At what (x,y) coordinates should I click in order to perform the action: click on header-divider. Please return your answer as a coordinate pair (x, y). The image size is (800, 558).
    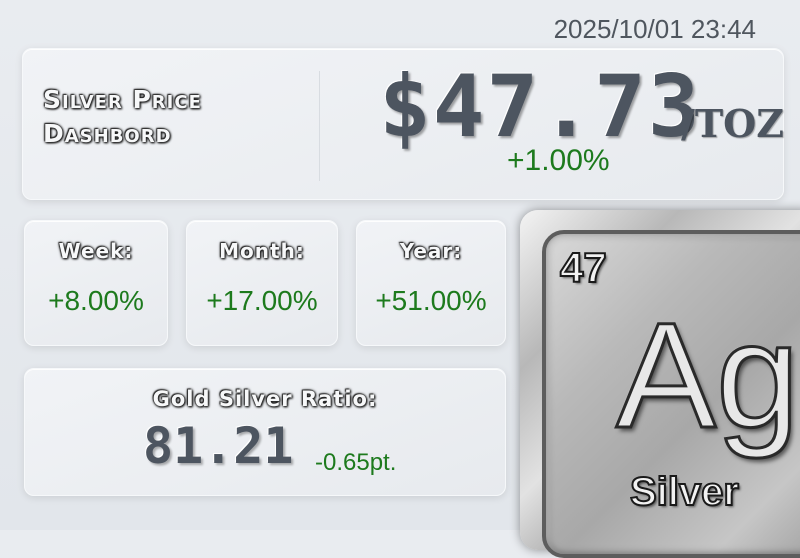
    Looking at the image, I should click on (319, 126).